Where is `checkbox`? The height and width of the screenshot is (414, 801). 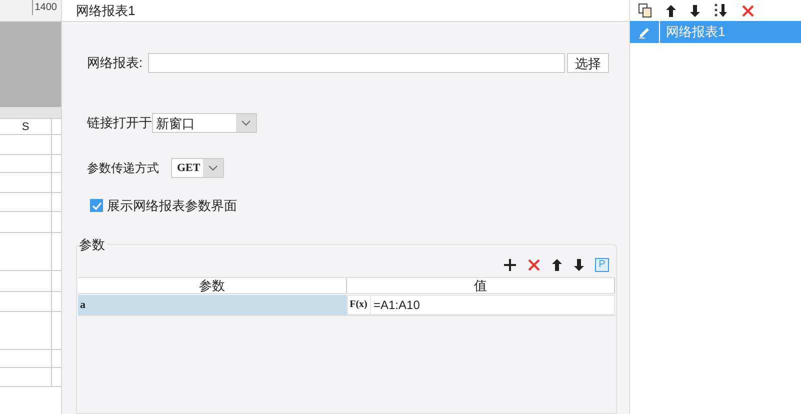 checkbox is located at coordinates (96, 205).